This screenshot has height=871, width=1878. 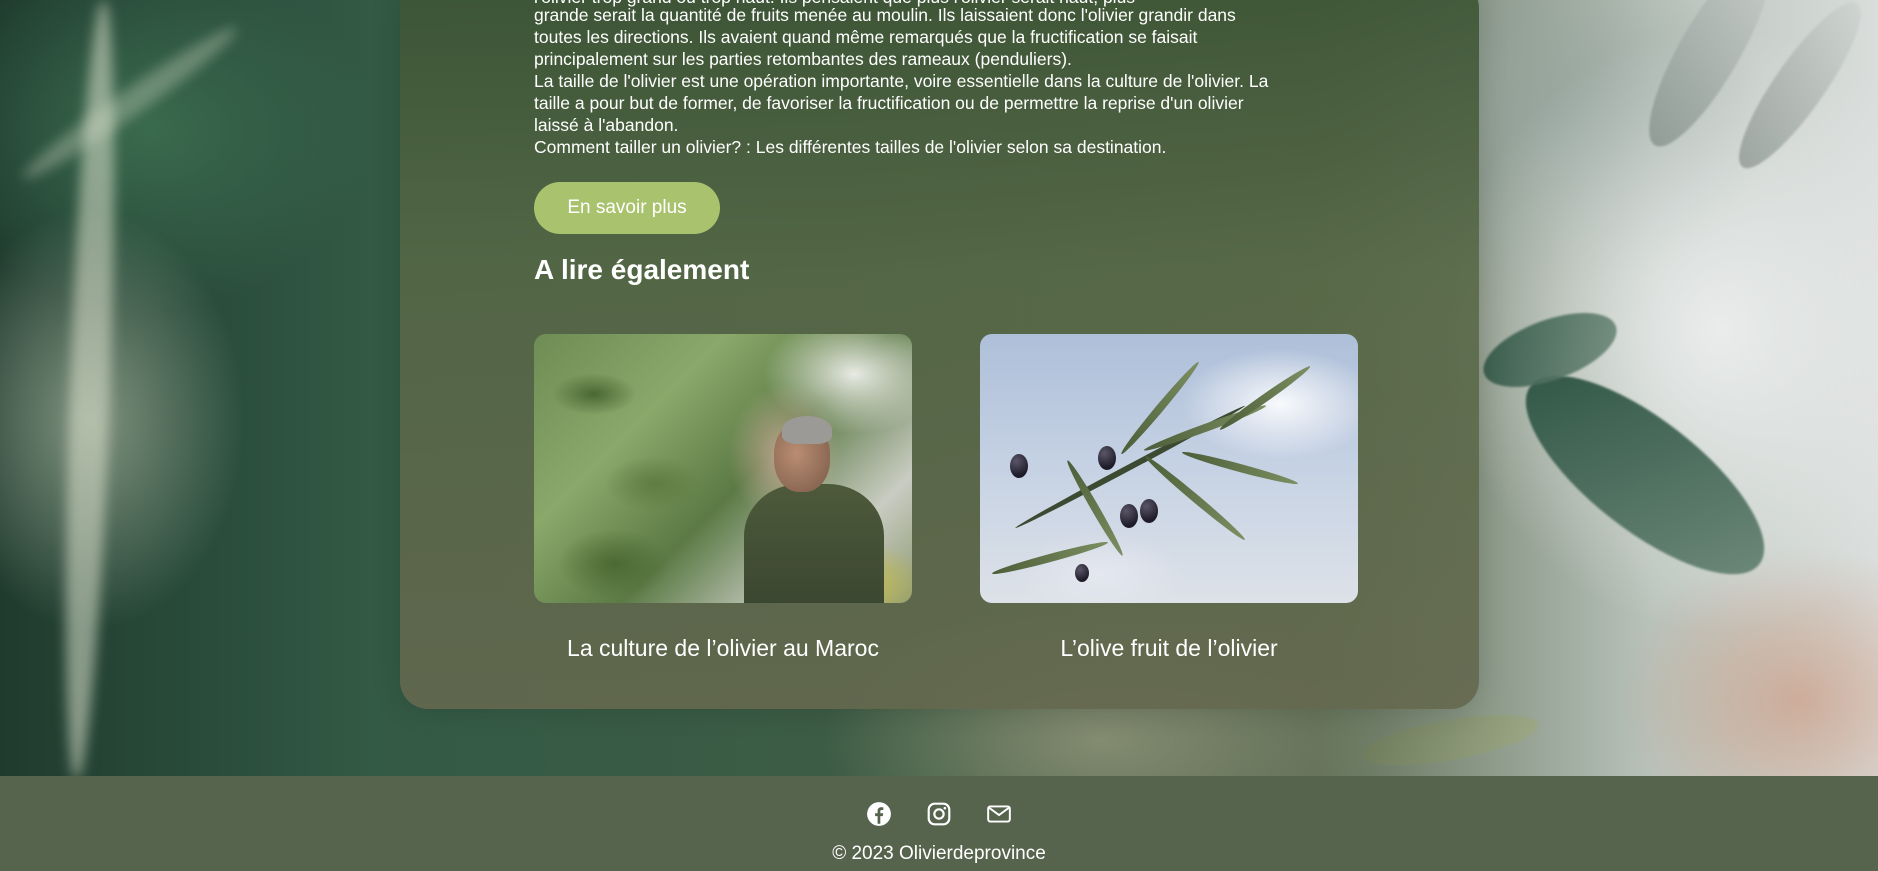 I want to click on farmer-hair, so click(x=807, y=430).